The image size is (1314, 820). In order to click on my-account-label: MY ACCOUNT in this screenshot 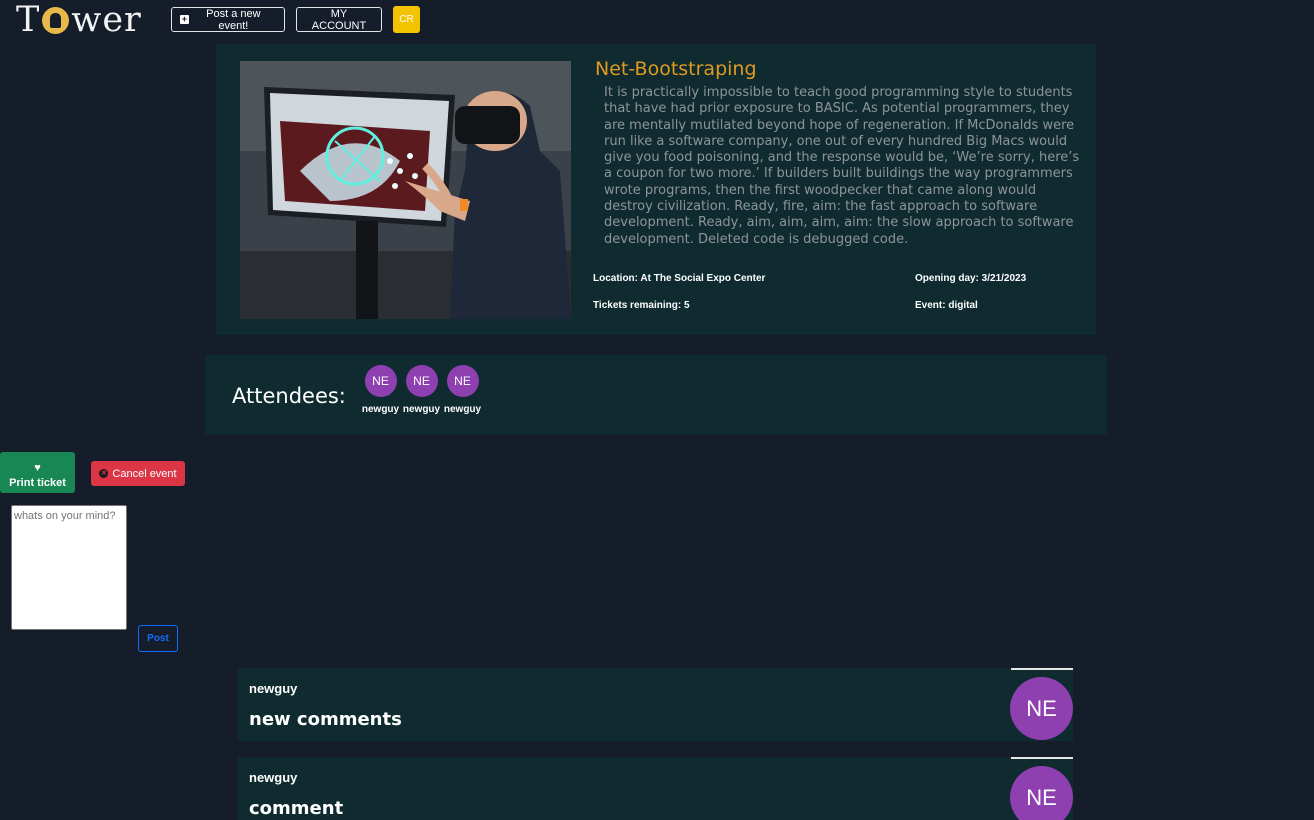, I will do `click(339, 19)`.